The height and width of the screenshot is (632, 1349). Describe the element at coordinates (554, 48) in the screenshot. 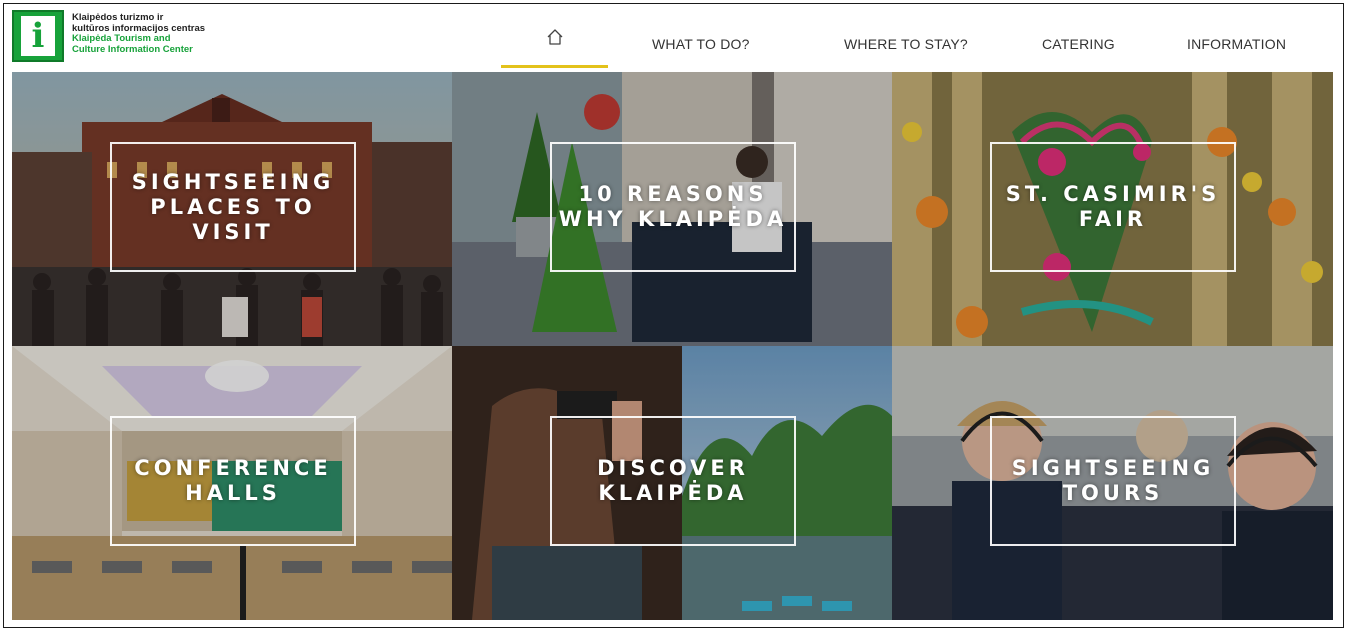

I see `nav-home` at that location.